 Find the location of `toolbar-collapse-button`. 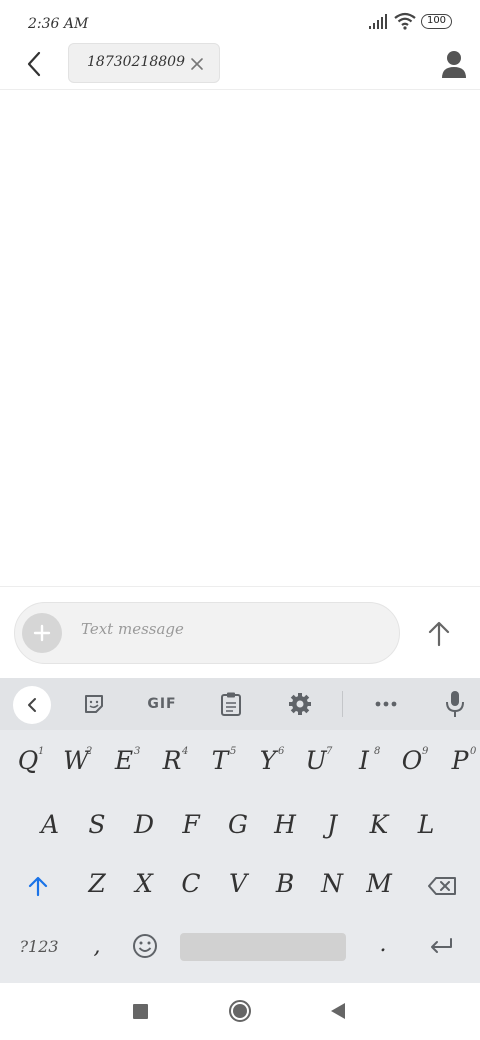

toolbar-collapse-button is located at coordinates (32, 705).